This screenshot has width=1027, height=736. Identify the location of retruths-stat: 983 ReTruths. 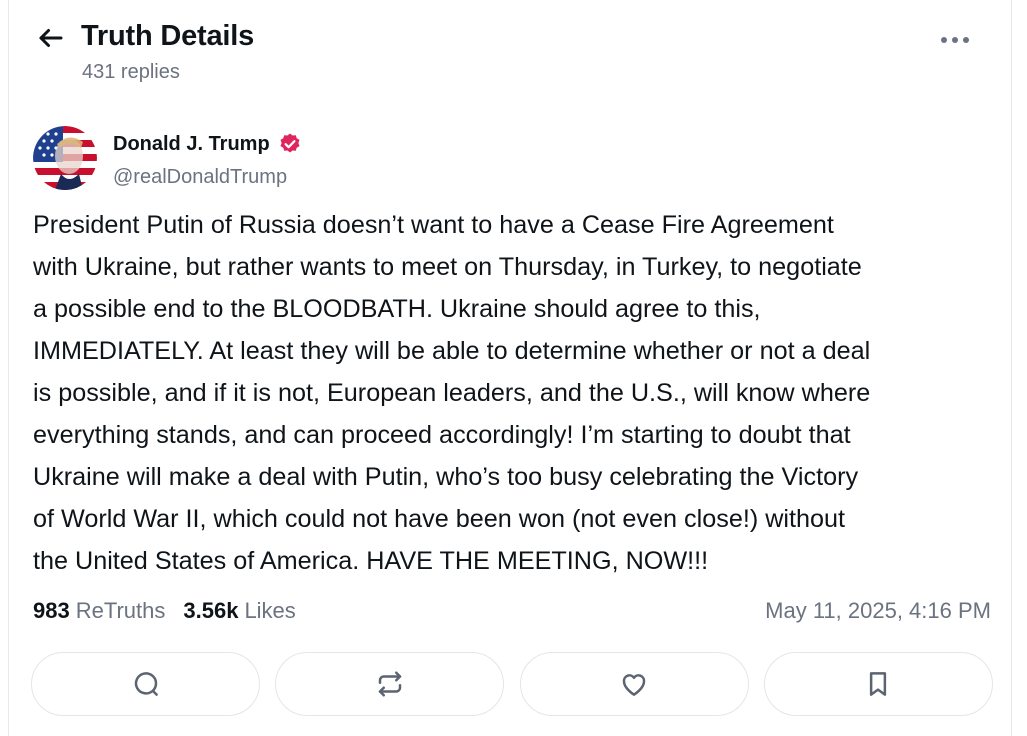
(99, 611).